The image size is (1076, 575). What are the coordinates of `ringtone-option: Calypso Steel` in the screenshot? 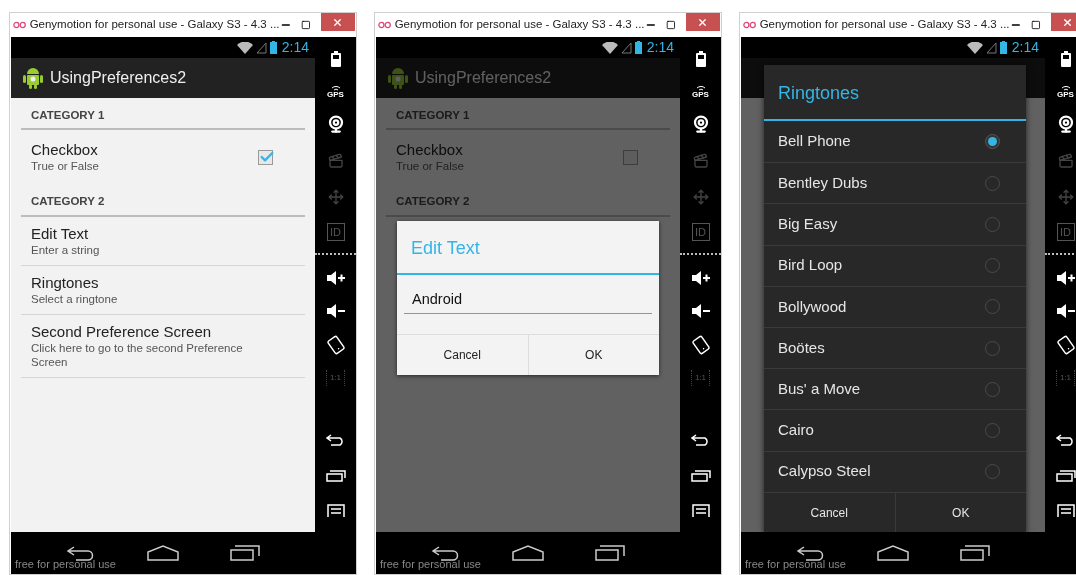 It's located at (895, 471).